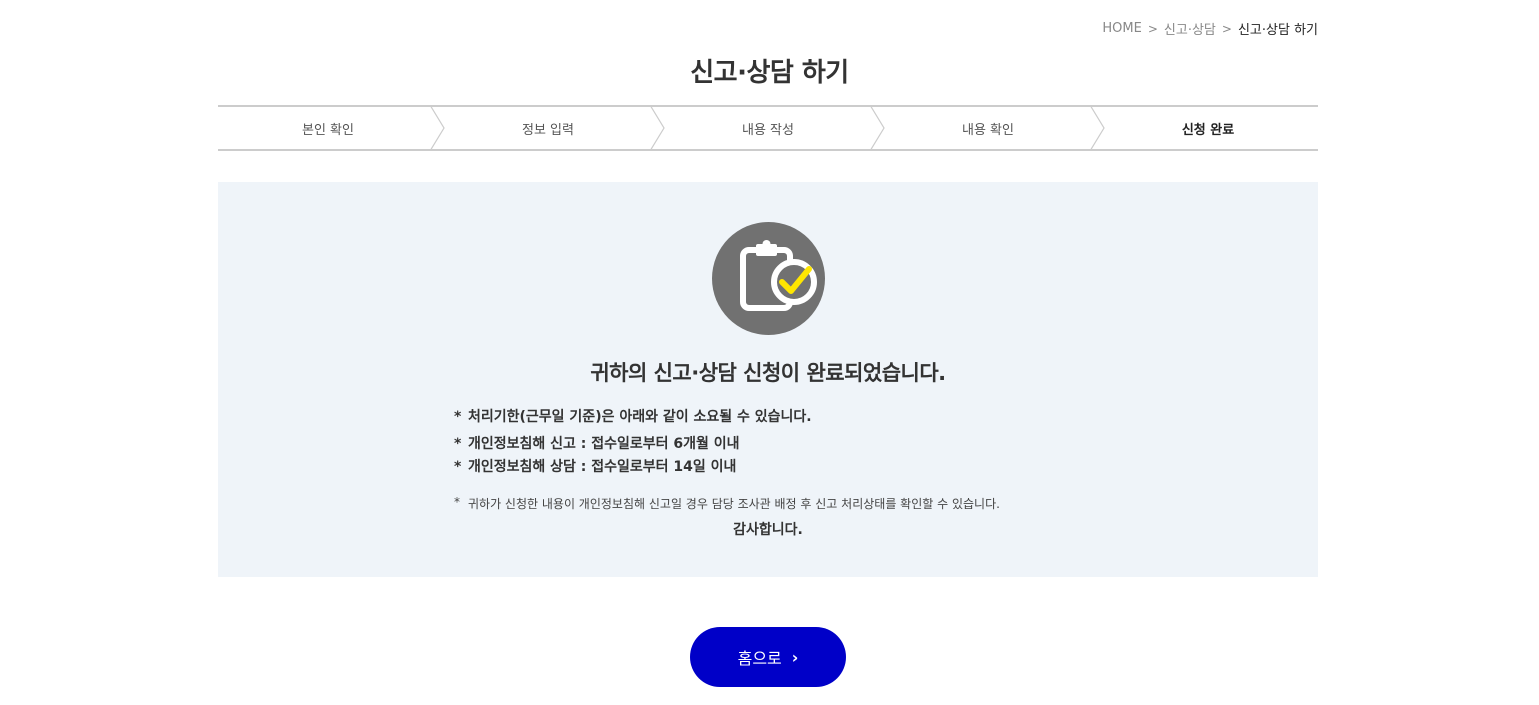 This screenshot has height=705, width=1539. What do you see at coordinates (988, 130) in the screenshot?
I see `step-label: 내용 확인` at bounding box center [988, 130].